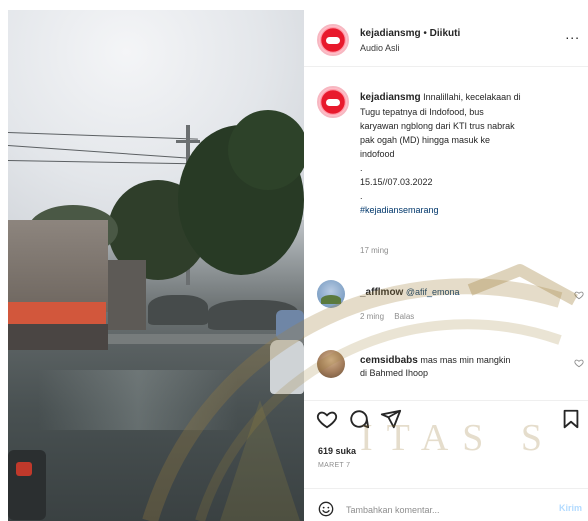  Describe the element at coordinates (570, 508) in the screenshot. I see `post-comment-button: Kirim` at that location.